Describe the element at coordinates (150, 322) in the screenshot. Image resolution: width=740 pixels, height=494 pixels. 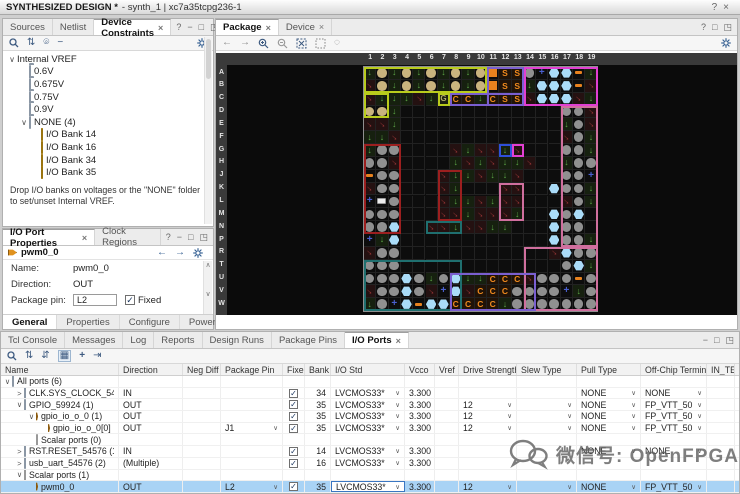
I see `props-bottom-tab-configure: Configure` at that location.